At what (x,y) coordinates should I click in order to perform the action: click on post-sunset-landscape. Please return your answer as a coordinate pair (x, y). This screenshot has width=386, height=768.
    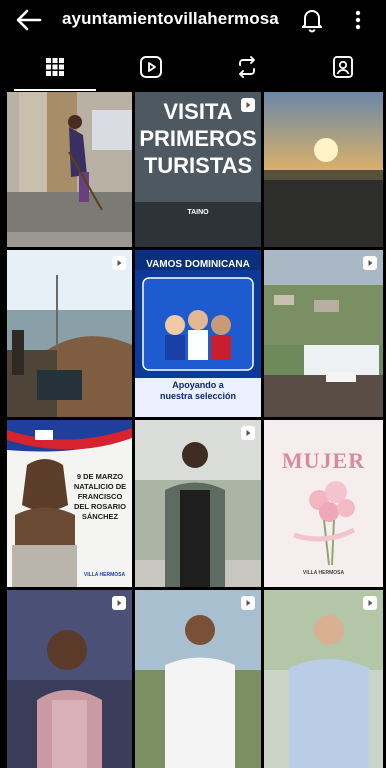
    Looking at the image, I should click on (323, 169).